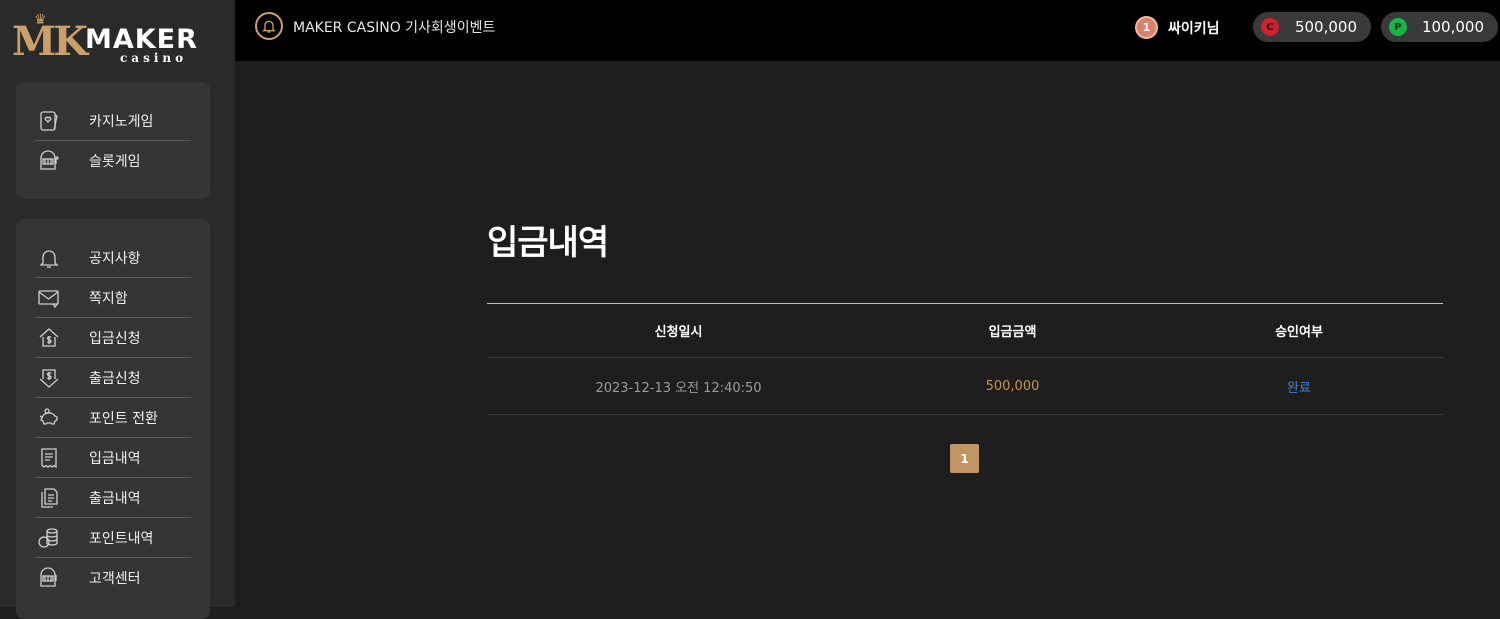  Describe the element at coordinates (1325, 27) in the screenshot. I see `cash-amount: 500,000` at that location.